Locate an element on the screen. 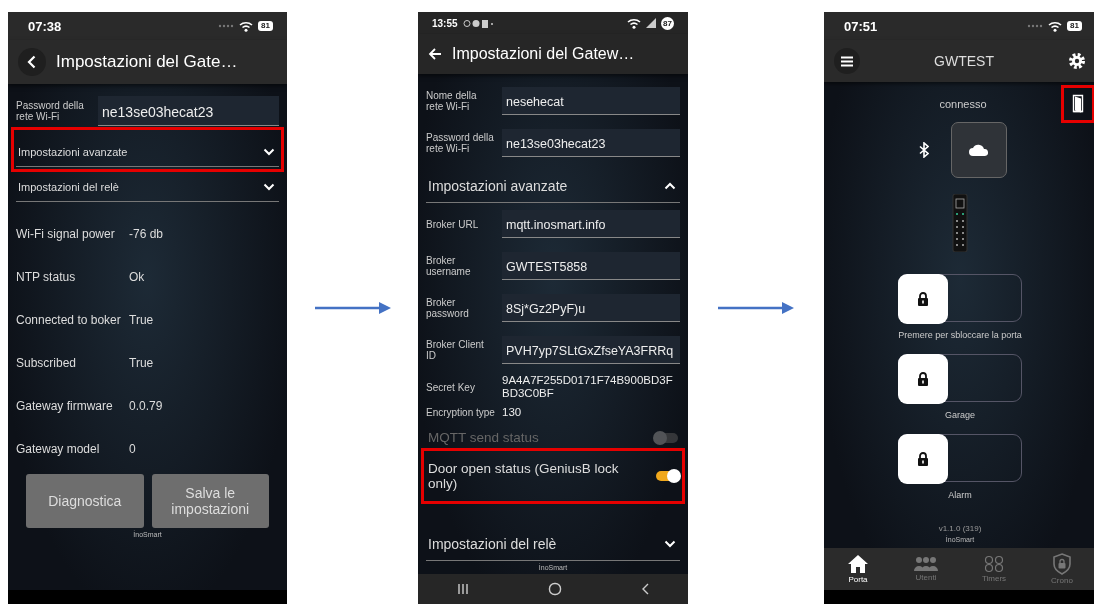 This screenshot has width=1094, height=604. field-label: Encryption type is located at coordinates (461, 412).